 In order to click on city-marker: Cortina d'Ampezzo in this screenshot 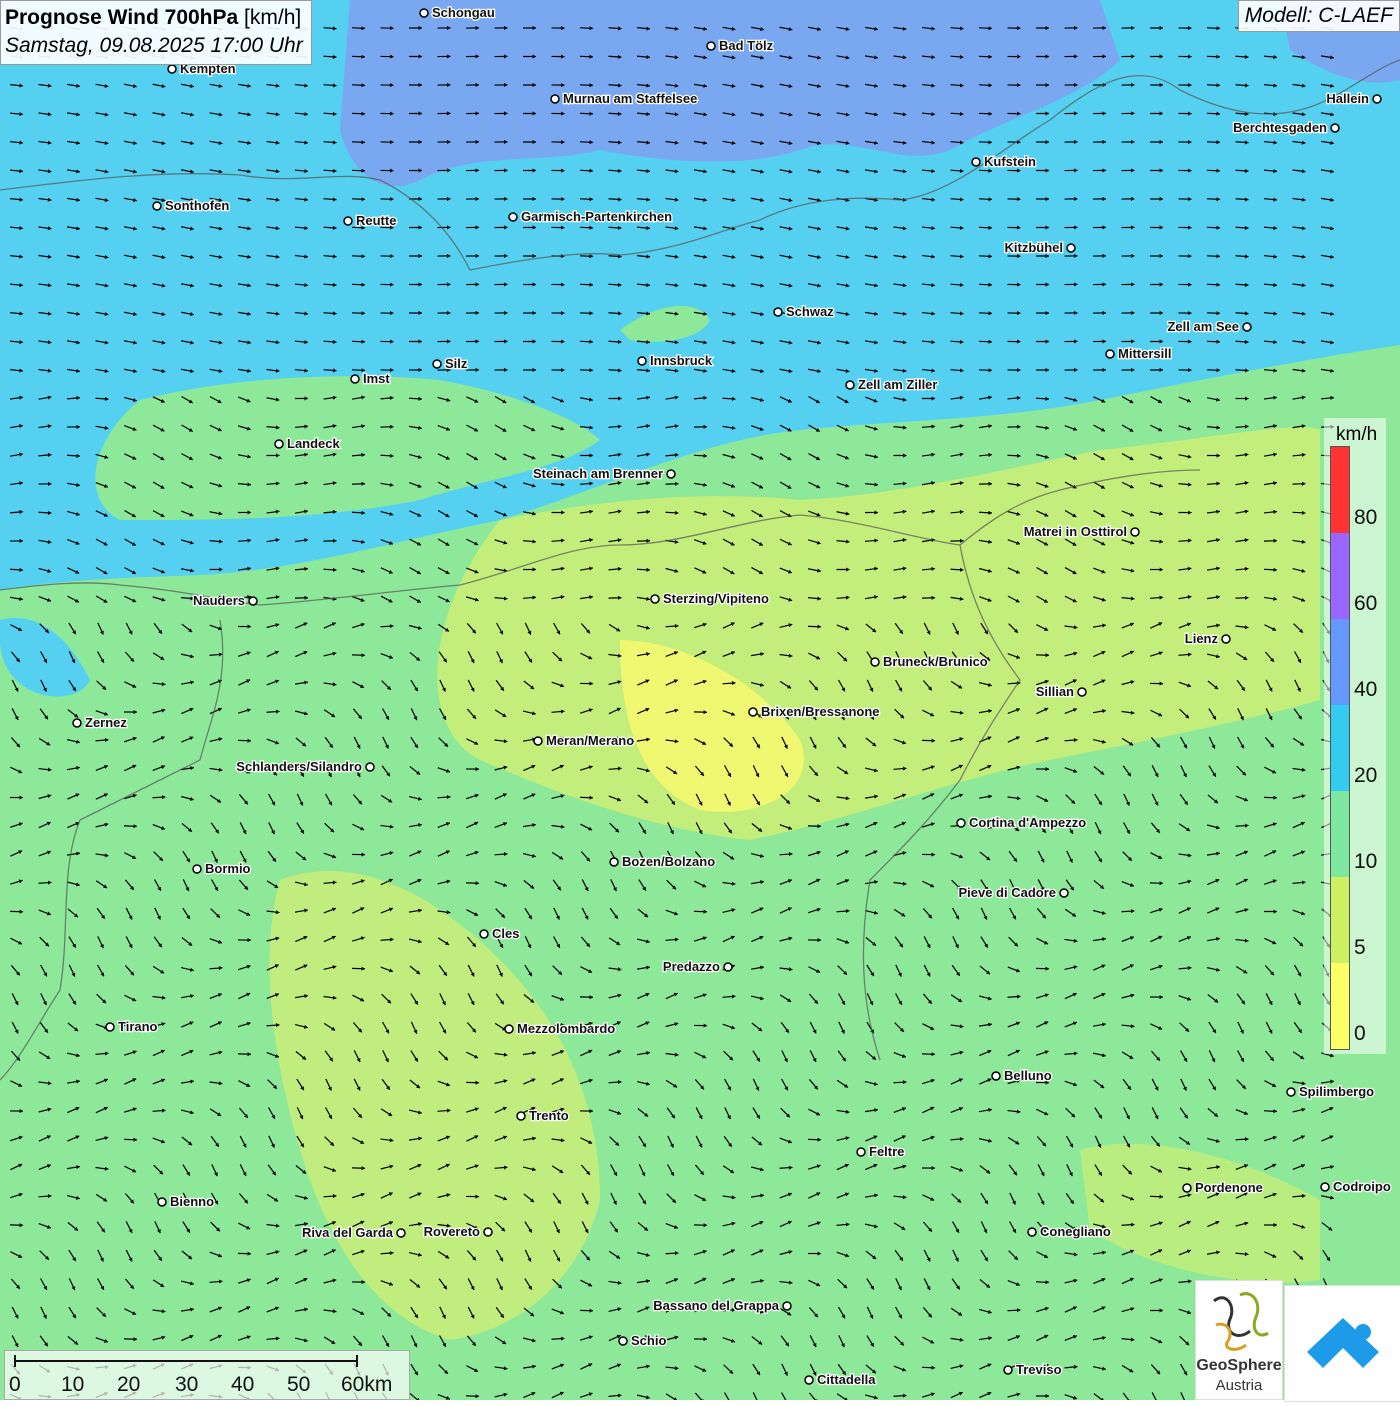, I will do `click(1021, 822)`.